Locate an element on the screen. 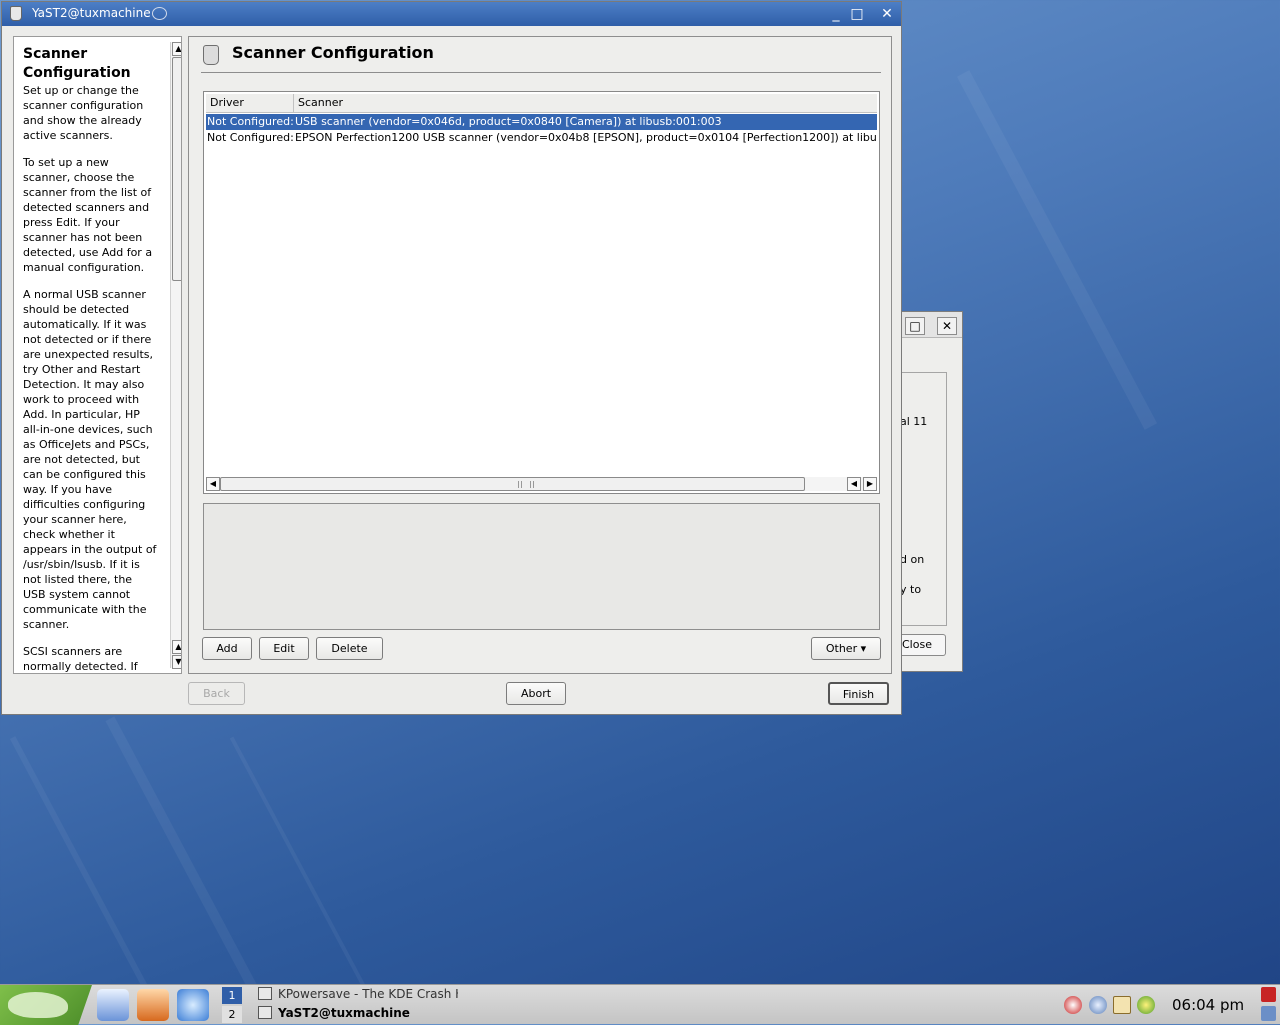 This screenshot has width=1280, height=1025. clipboard-icon is located at coordinates (1122, 1005).